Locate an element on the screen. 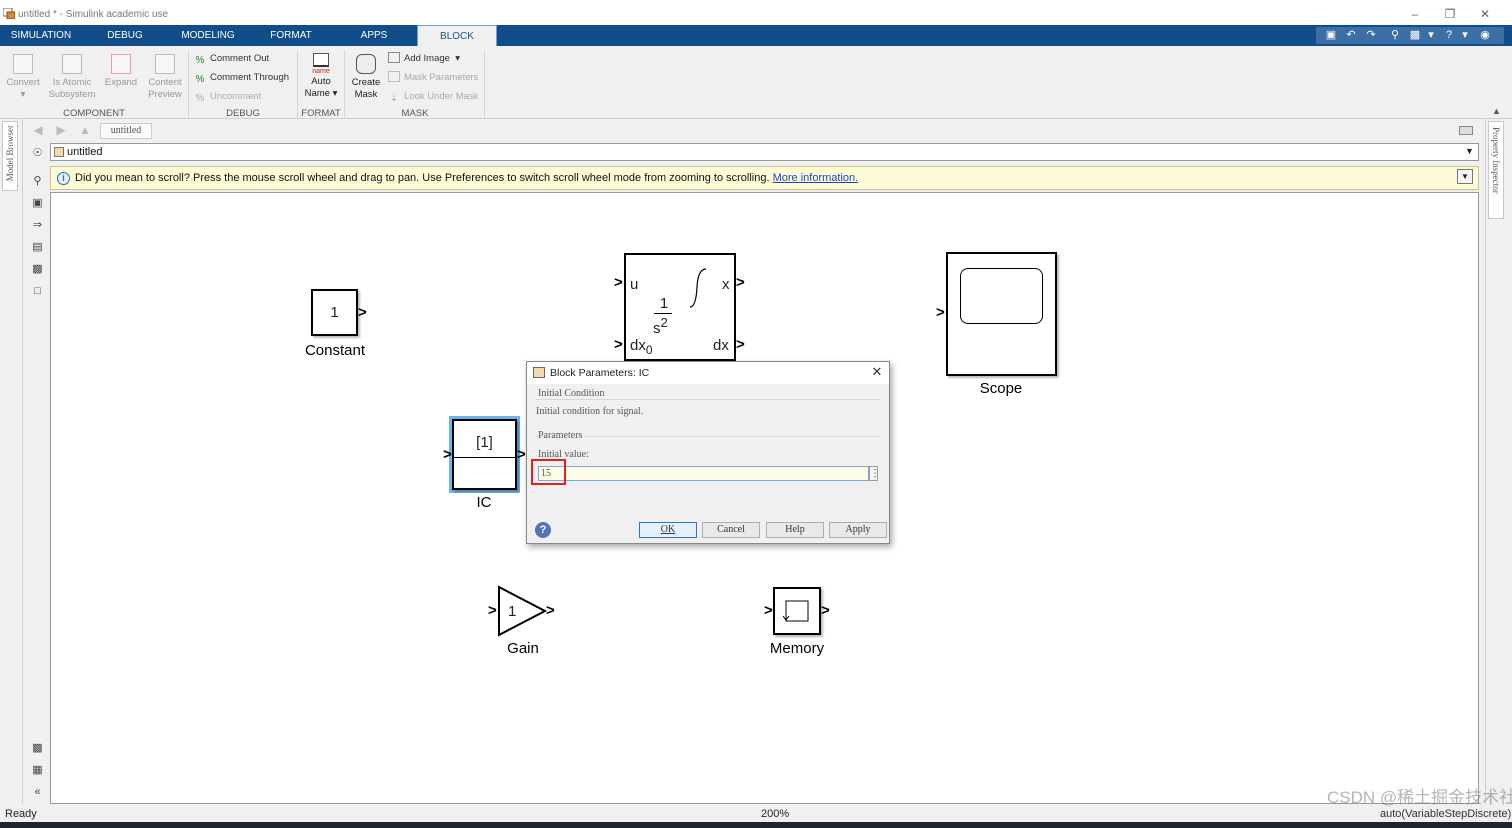 This screenshot has width=1512, height=828. hide-show-icon: ☉ is located at coordinates (37, 153).